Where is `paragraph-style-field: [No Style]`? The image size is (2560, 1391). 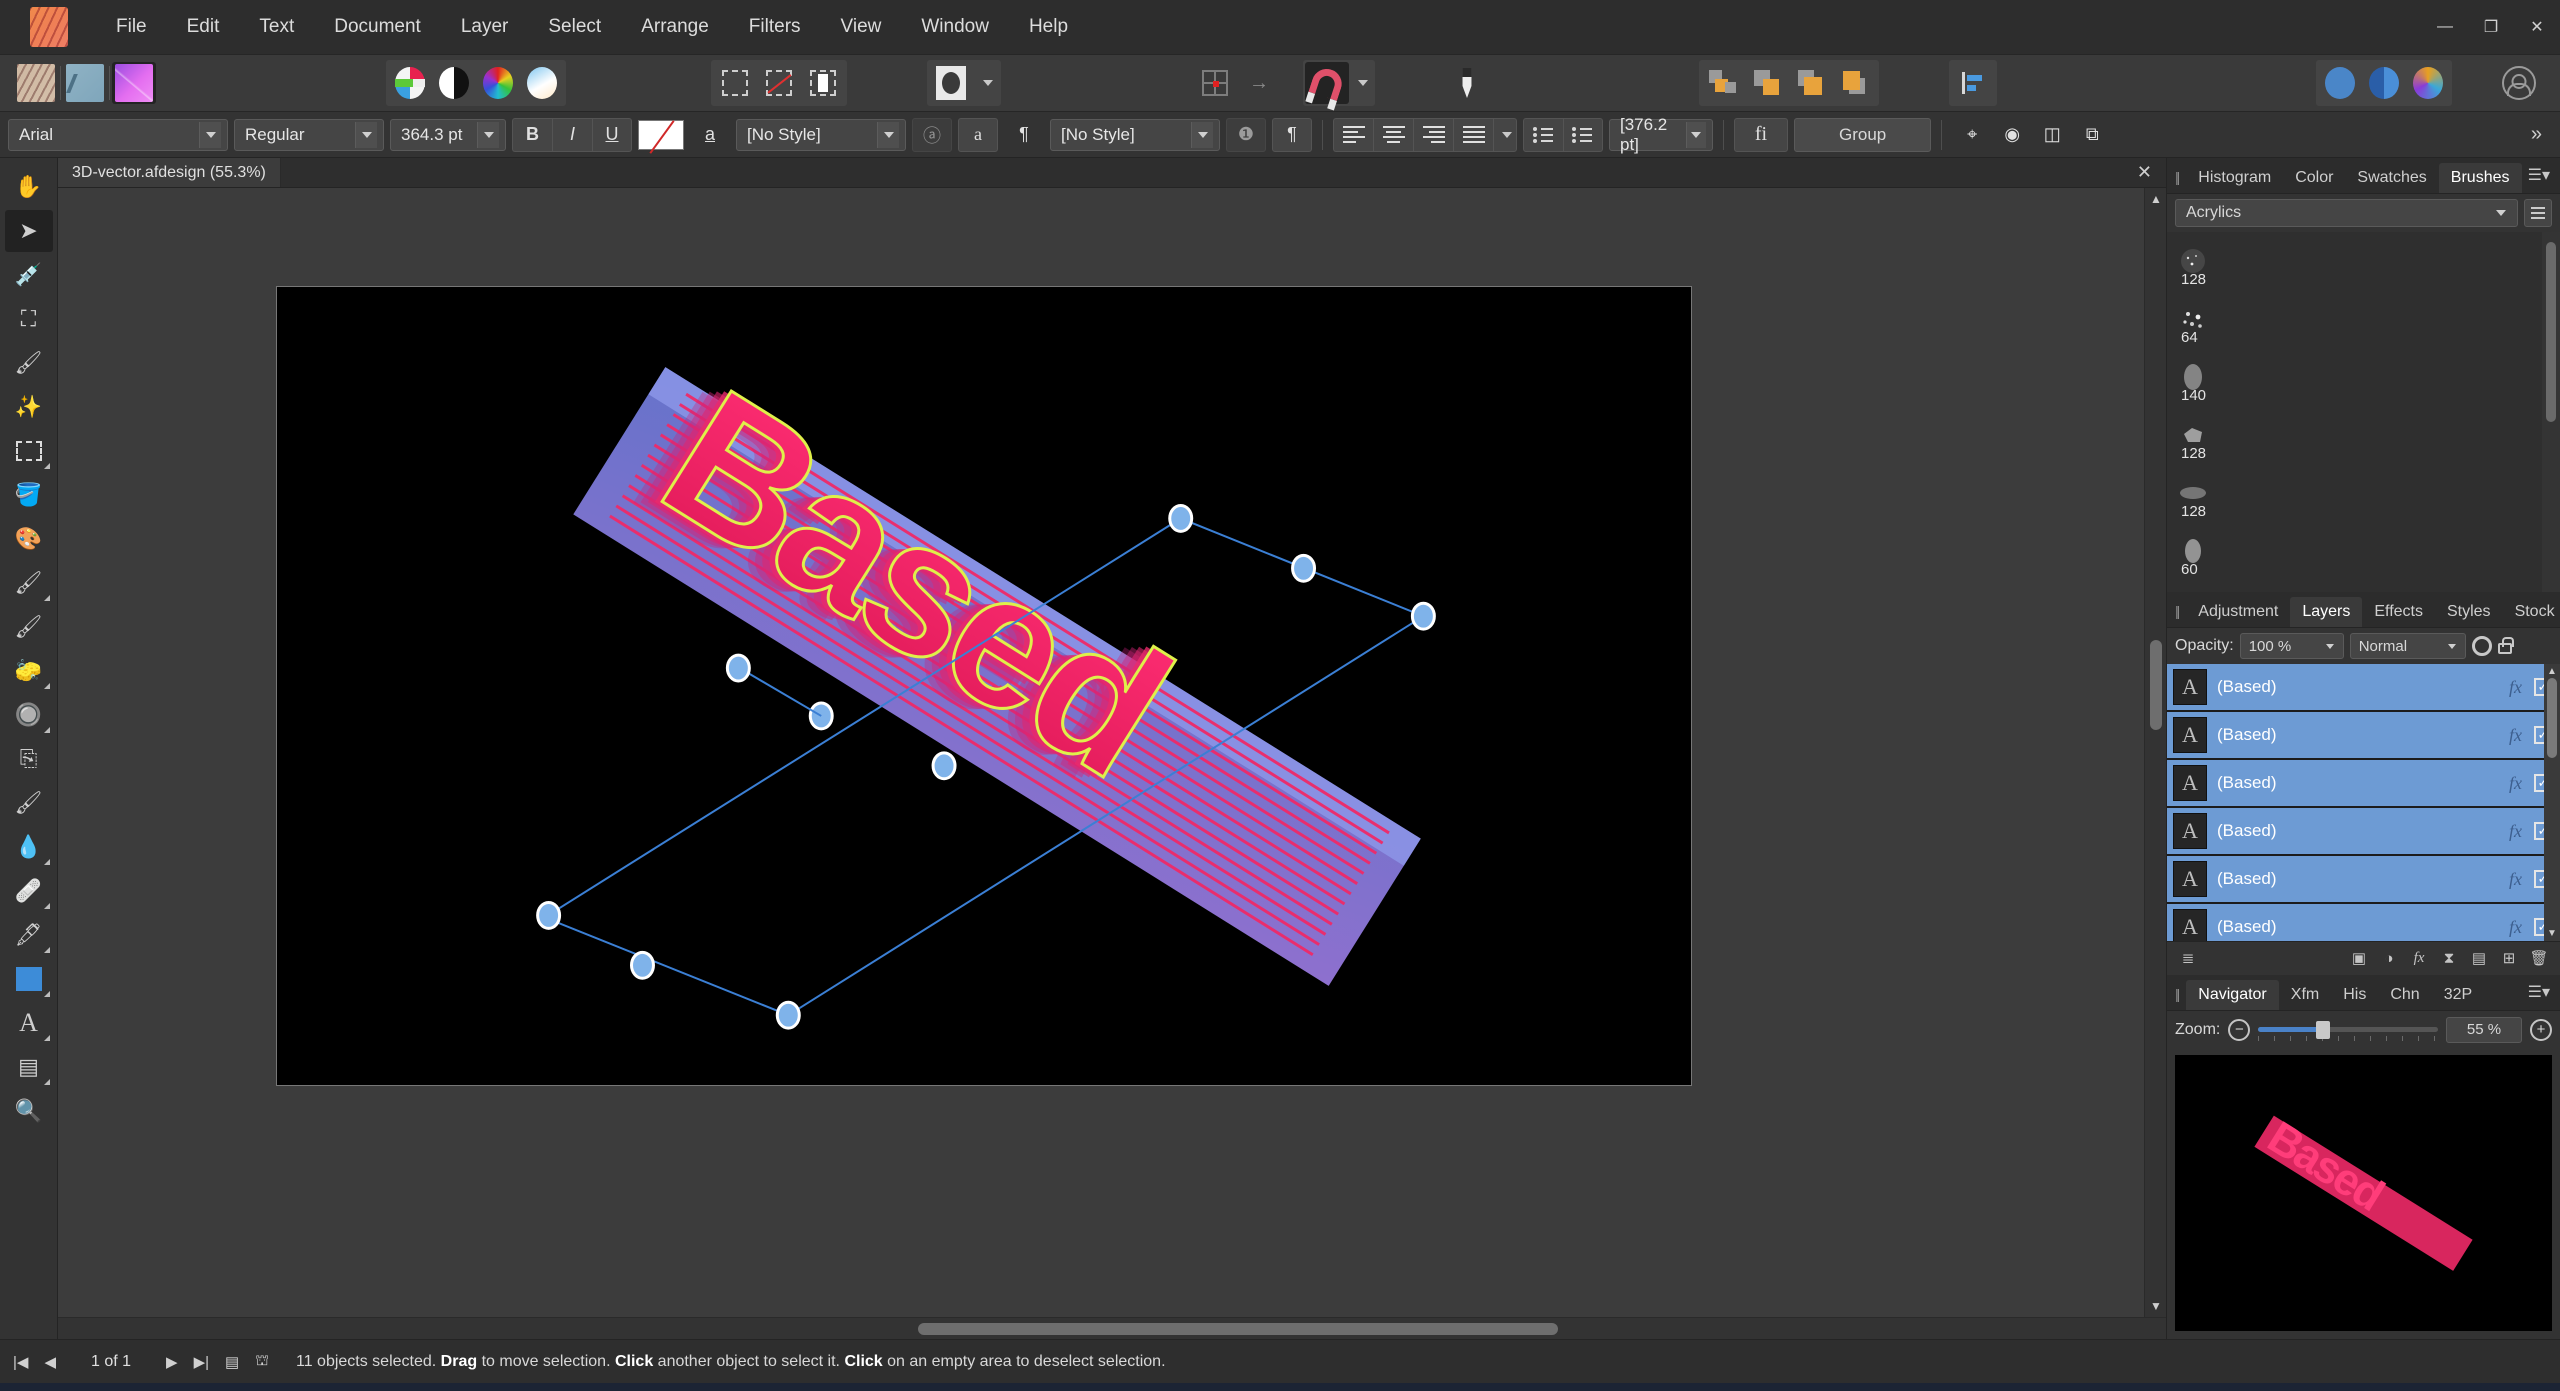
paragraph-style-field: [No Style] is located at coordinates (1135, 134).